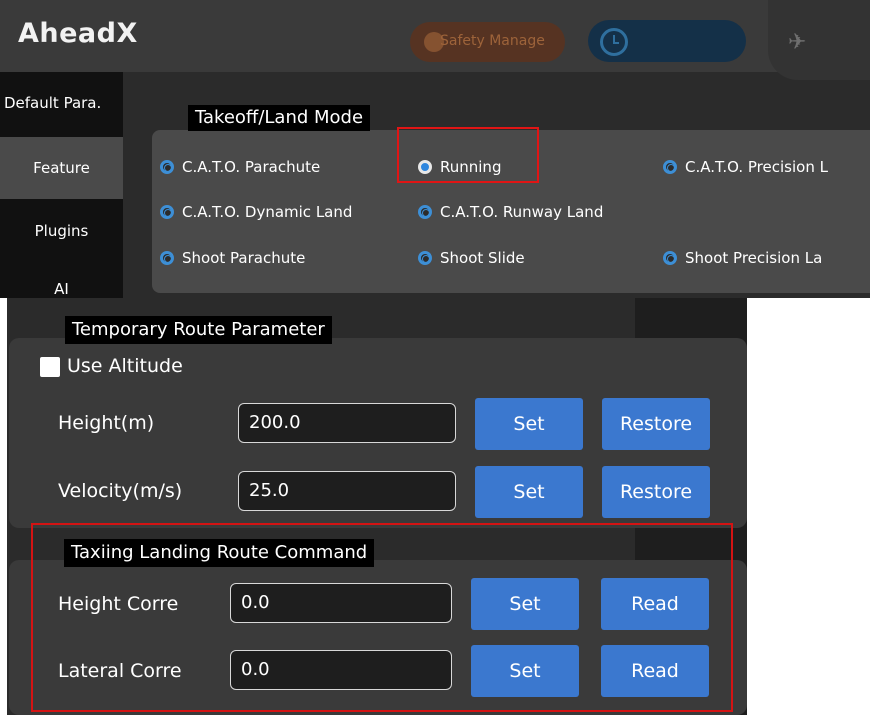 This screenshot has width=870, height=715. Describe the element at coordinates (468, 155) in the screenshot. I see `running-highlight-box` at that location.